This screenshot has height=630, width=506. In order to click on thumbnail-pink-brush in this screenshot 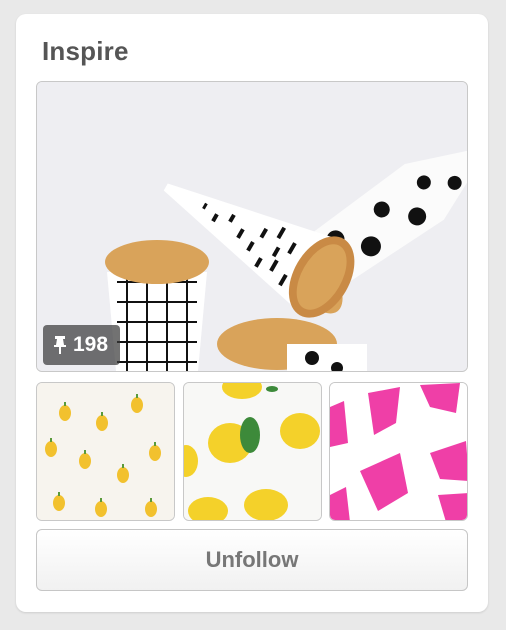, I will do `click(398, 451)`.